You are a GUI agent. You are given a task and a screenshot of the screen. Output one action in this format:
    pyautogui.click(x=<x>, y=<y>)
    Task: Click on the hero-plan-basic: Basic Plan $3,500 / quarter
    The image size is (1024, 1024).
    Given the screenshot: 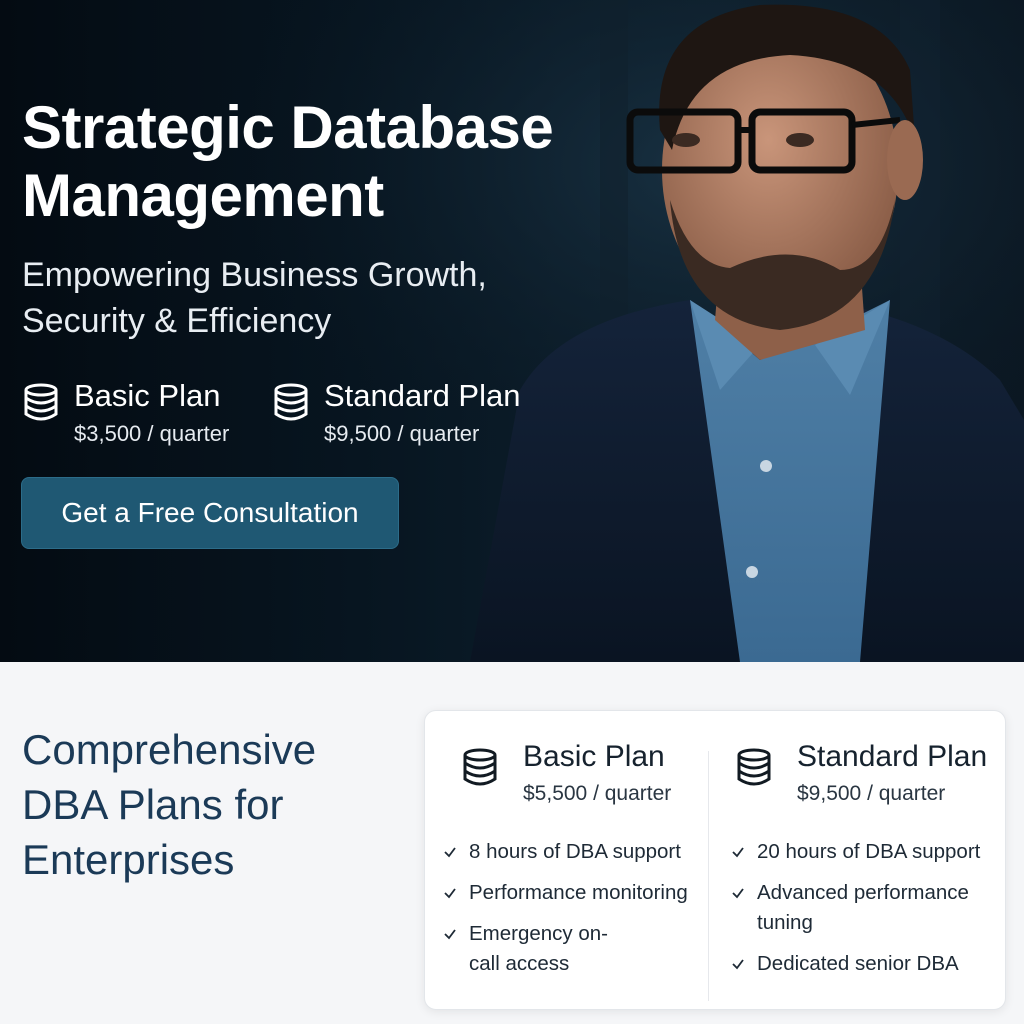 What is the action you would take?
    pyautogui.click(x=125, y=414)
    